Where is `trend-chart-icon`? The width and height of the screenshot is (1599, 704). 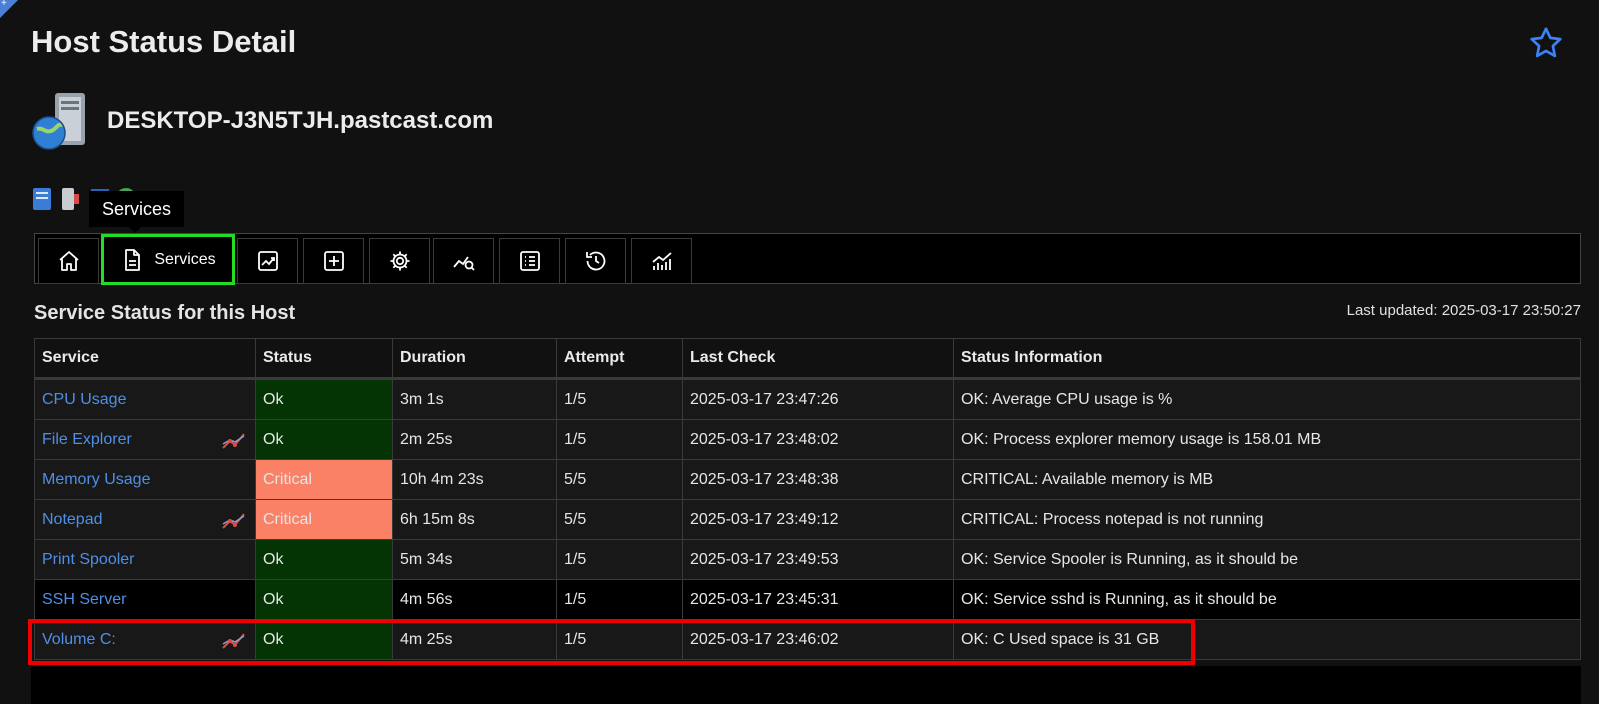
trend-chart-icon is located at coordinates (267, 261).